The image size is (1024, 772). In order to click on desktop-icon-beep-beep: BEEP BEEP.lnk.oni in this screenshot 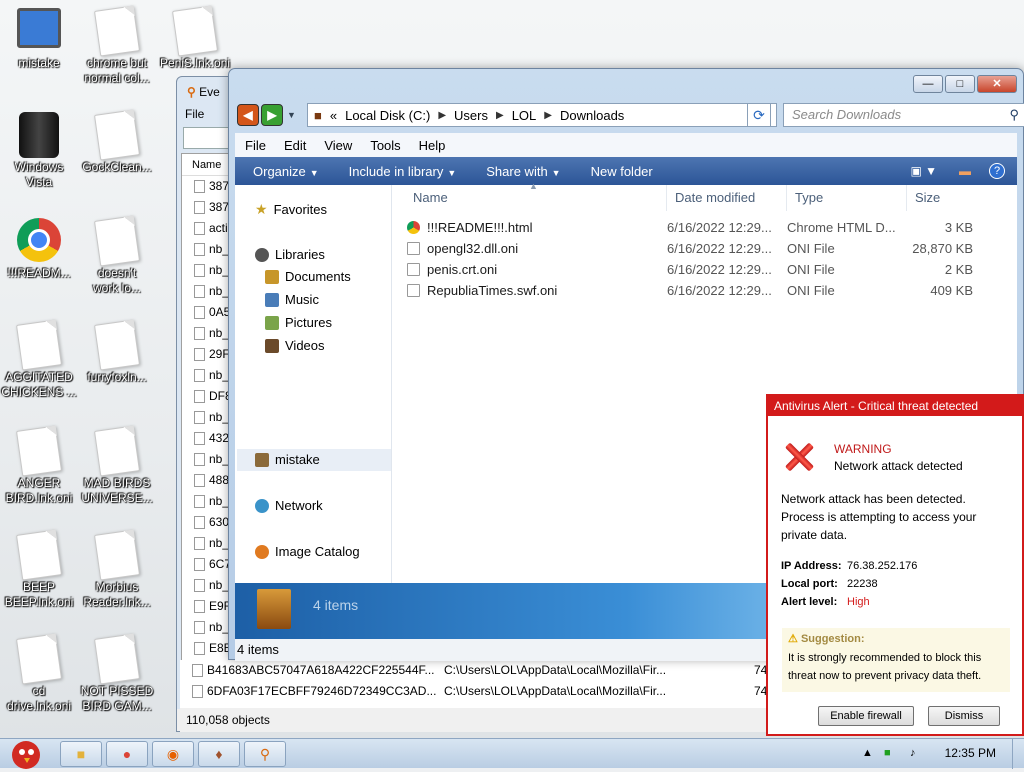, I will do `click(39, 569)`.